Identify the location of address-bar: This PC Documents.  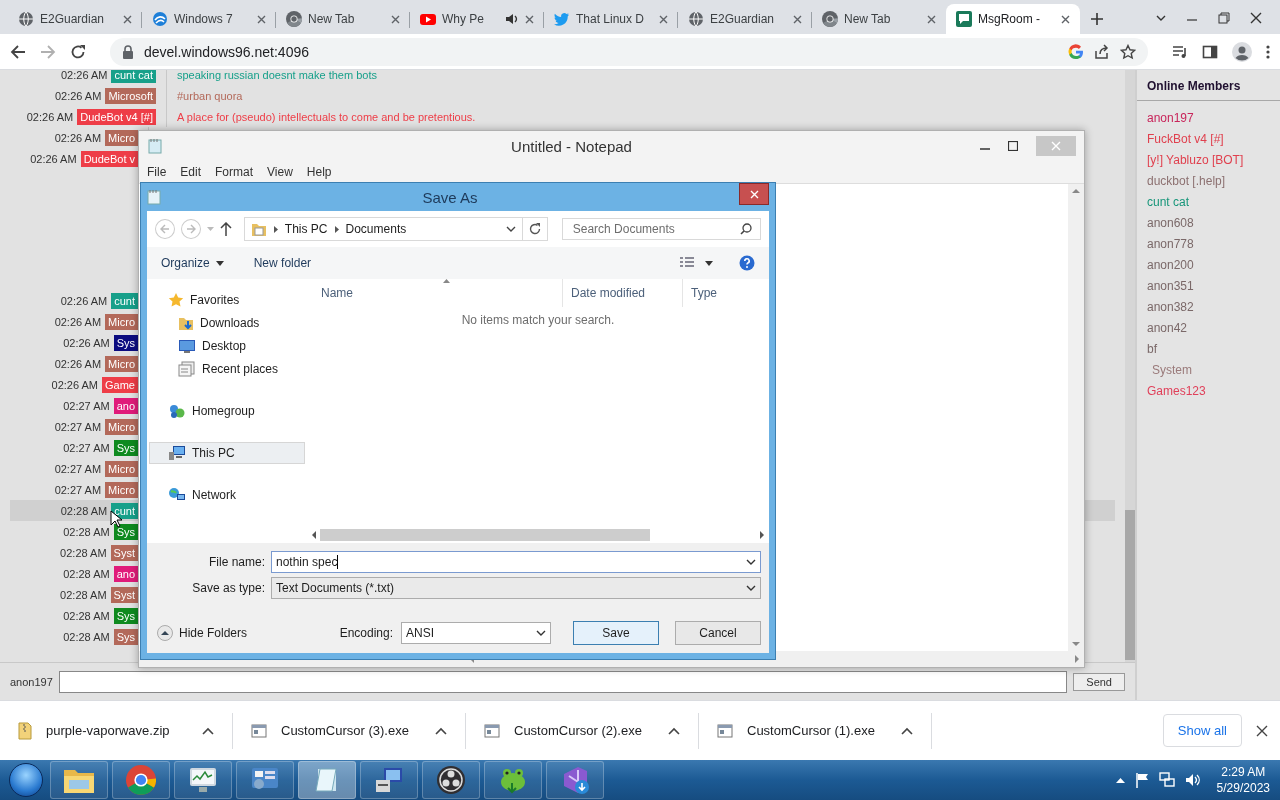
(383, 229).